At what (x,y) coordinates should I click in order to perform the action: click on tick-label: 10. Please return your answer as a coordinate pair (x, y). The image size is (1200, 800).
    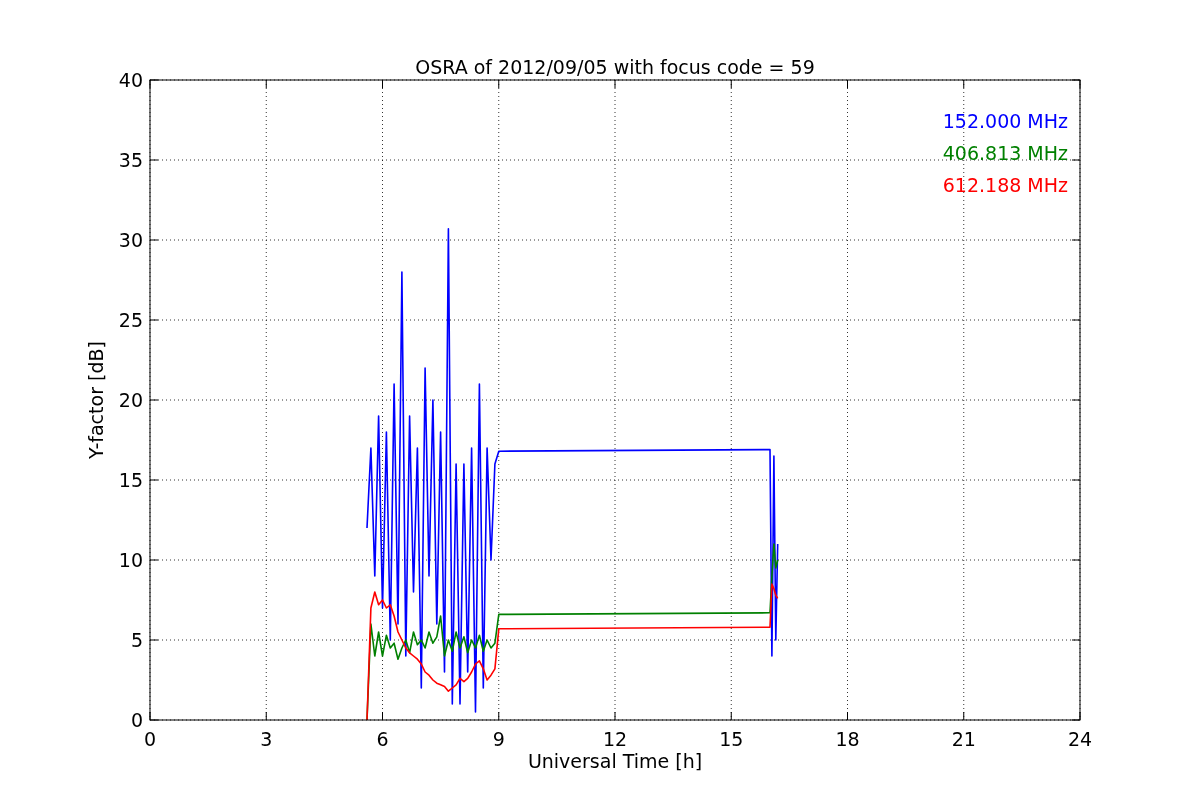
    Looking at the image, I should click on (130, 560).